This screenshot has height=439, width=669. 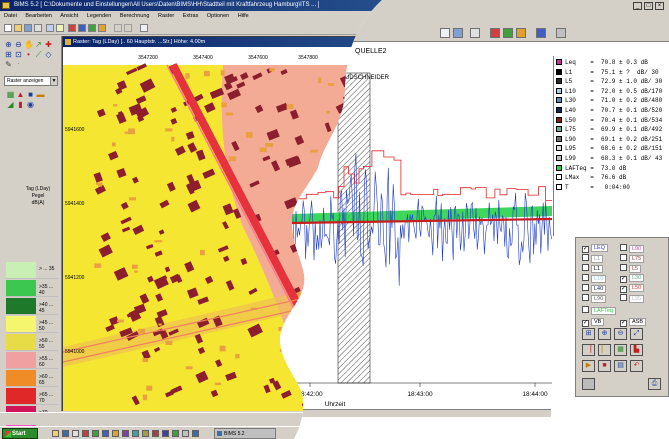 What do you see at coordinates (185, 433) in the screenshot?
I see `quicklaunch-app11-icon` at bounding box center [185, 433].